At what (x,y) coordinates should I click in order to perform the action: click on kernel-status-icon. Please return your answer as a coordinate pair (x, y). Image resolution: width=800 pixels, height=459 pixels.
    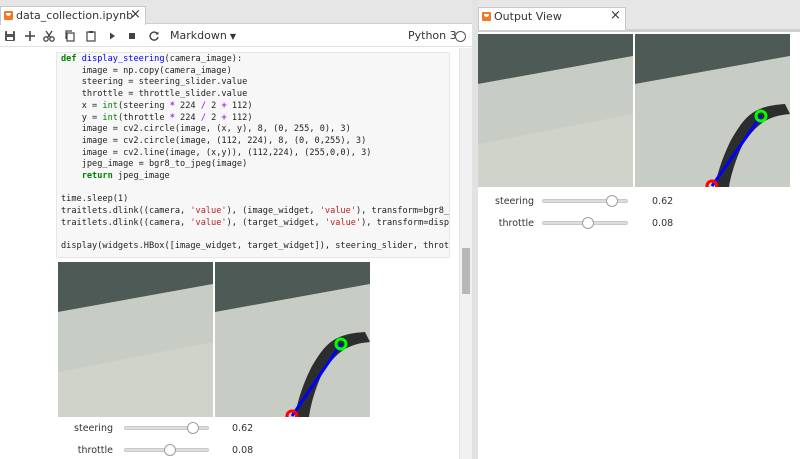
    Looking at the image, I should click on (460, 36).